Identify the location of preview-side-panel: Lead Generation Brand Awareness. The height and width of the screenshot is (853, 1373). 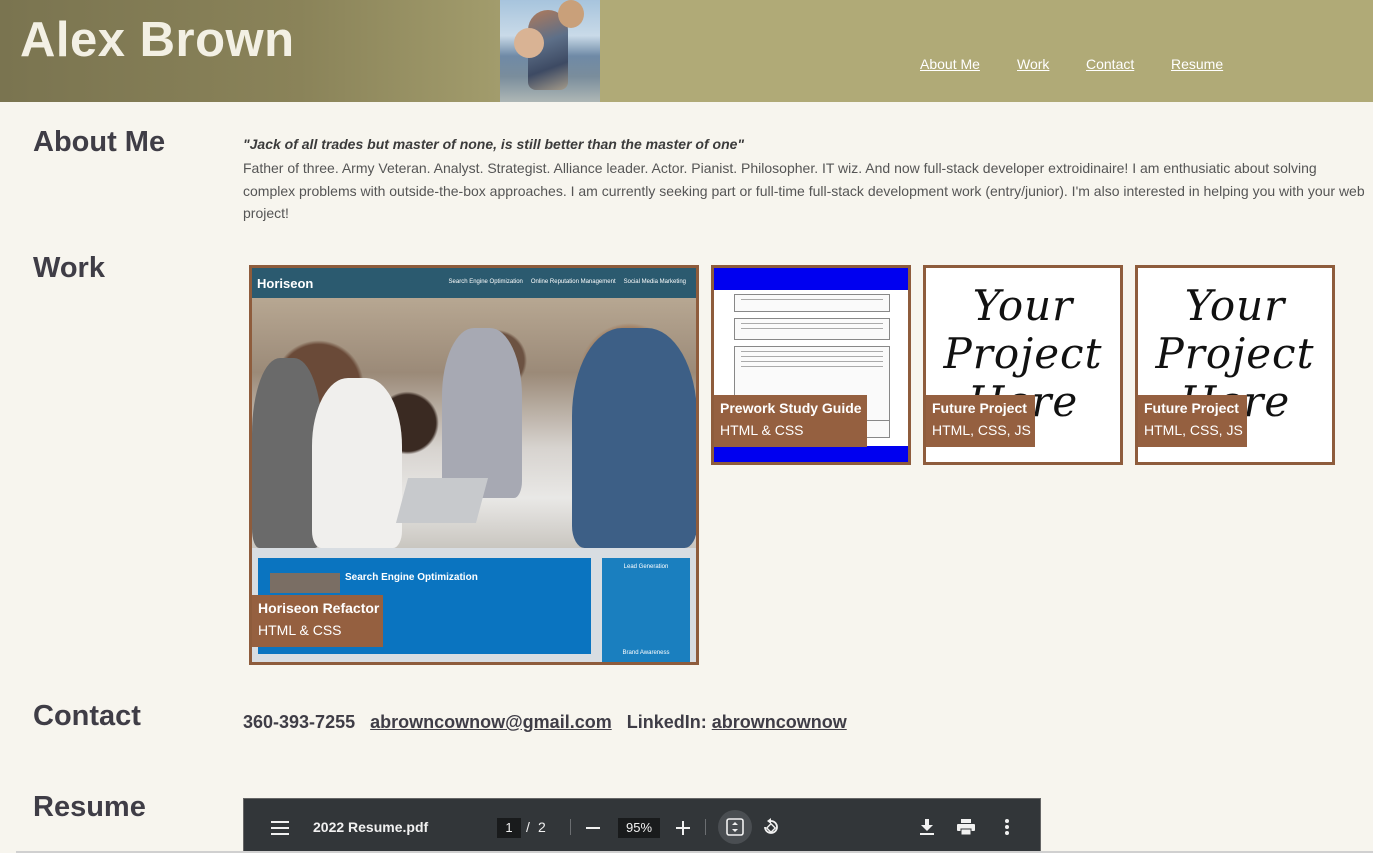
(646, 610).